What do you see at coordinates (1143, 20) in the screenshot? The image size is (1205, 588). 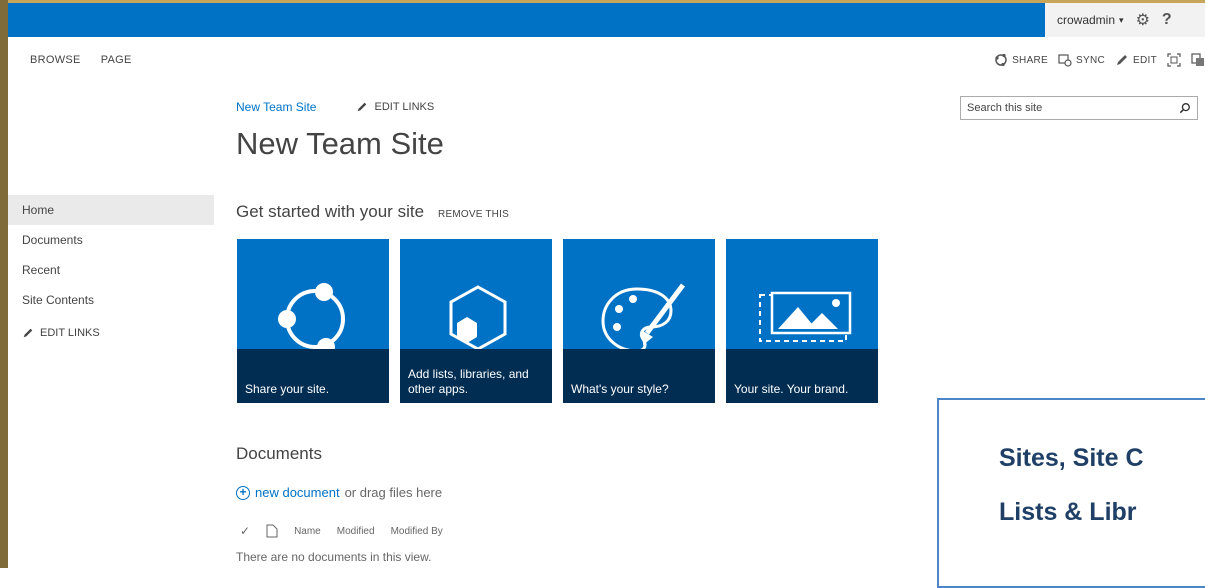 I see `gear-icon: ⚙` at bounding box center [1143, 20].